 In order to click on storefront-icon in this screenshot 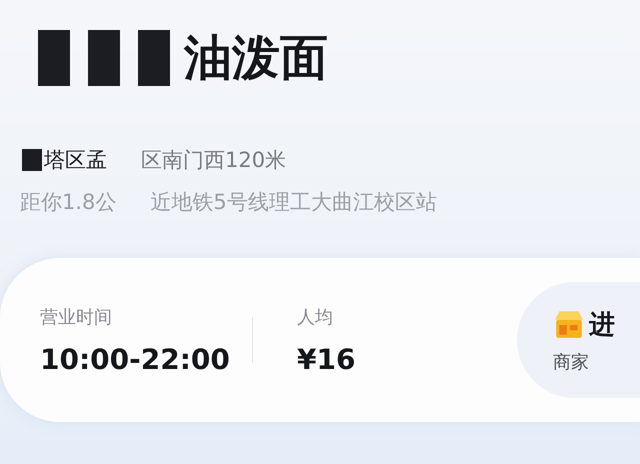, I will do `click(569, 324)`.